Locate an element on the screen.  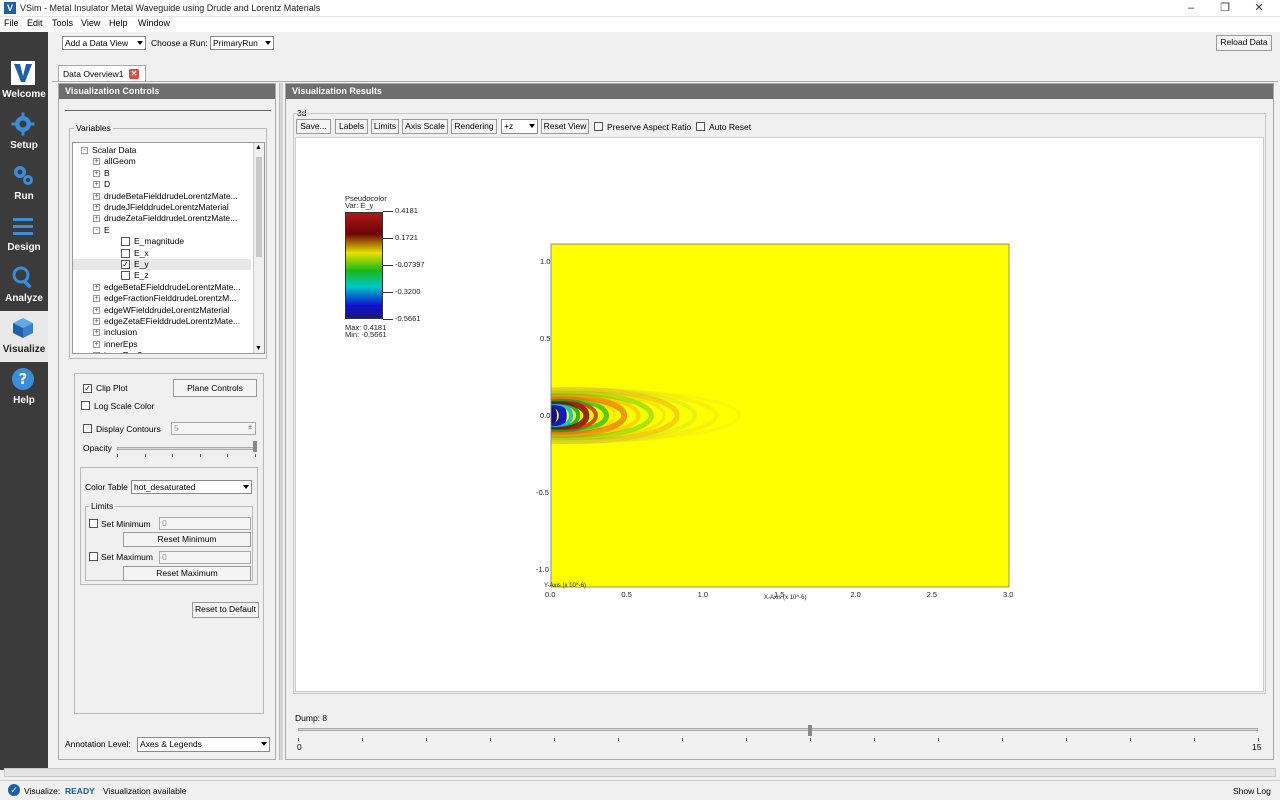
tree-item: E_z is located at coordinates (162, 275).